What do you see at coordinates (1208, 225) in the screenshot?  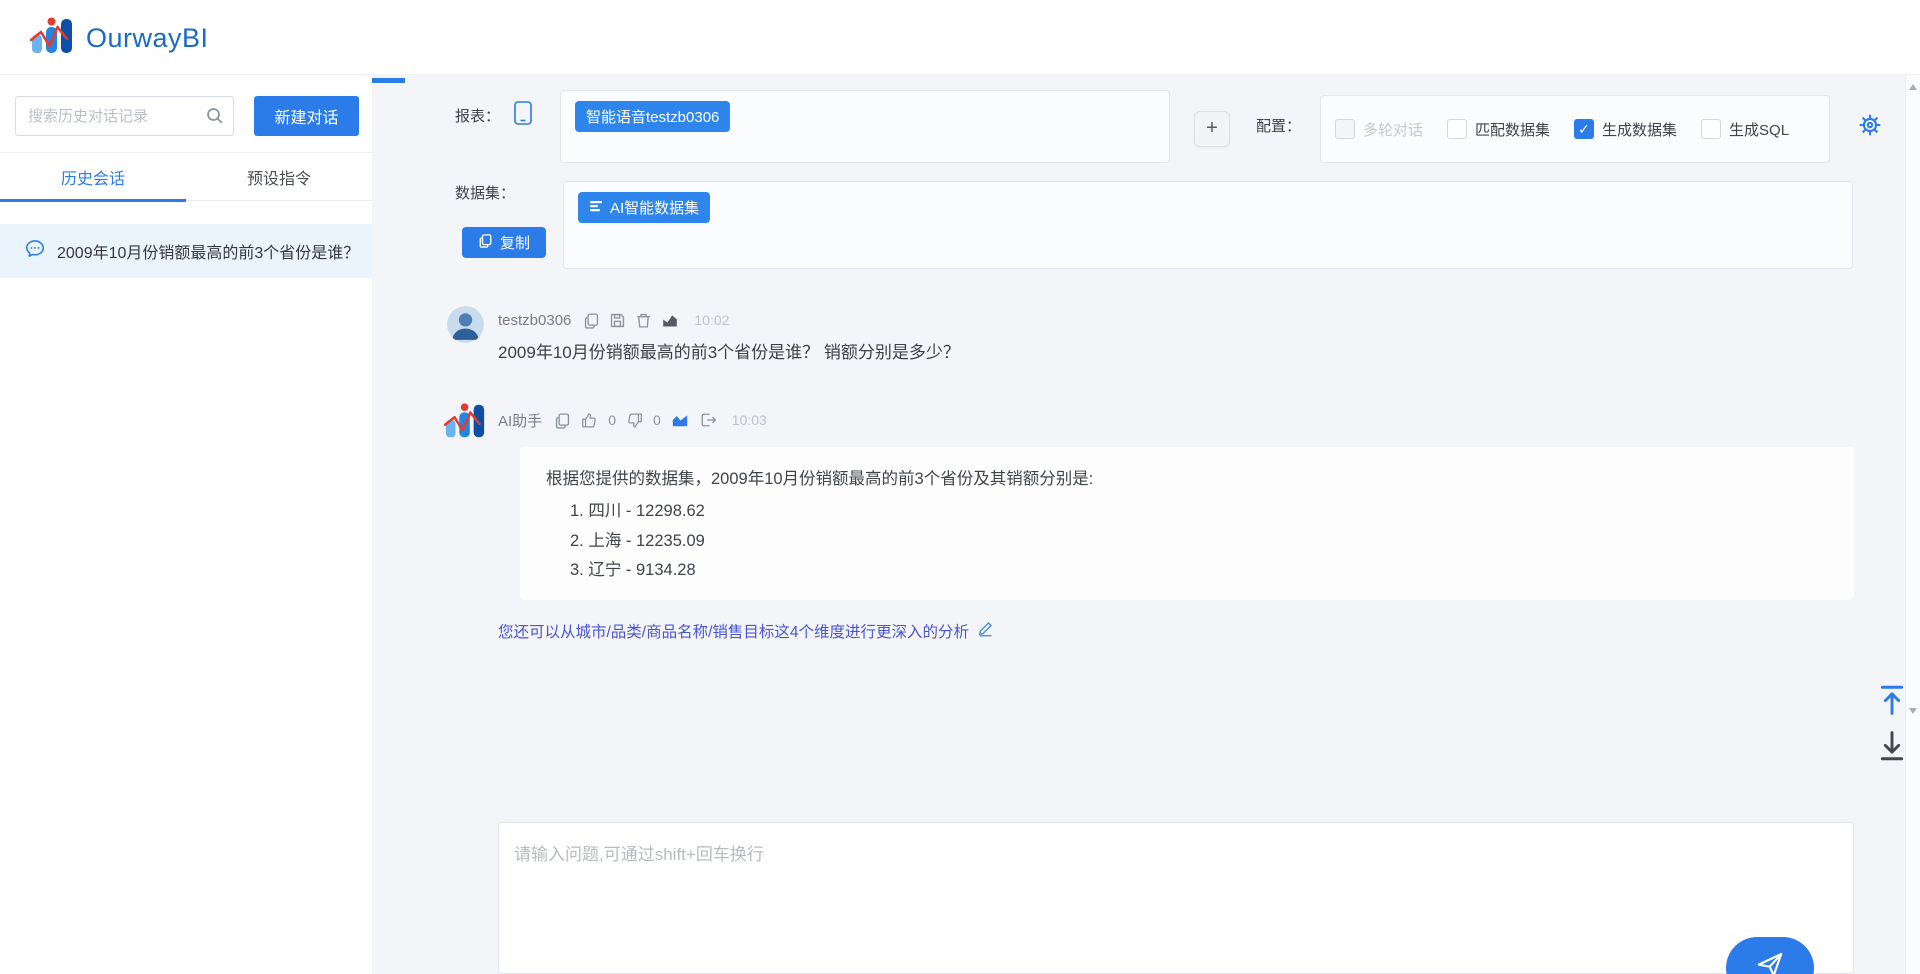 I see `dataset-box: AI智能数据集` at bounding box center [1208, 225].